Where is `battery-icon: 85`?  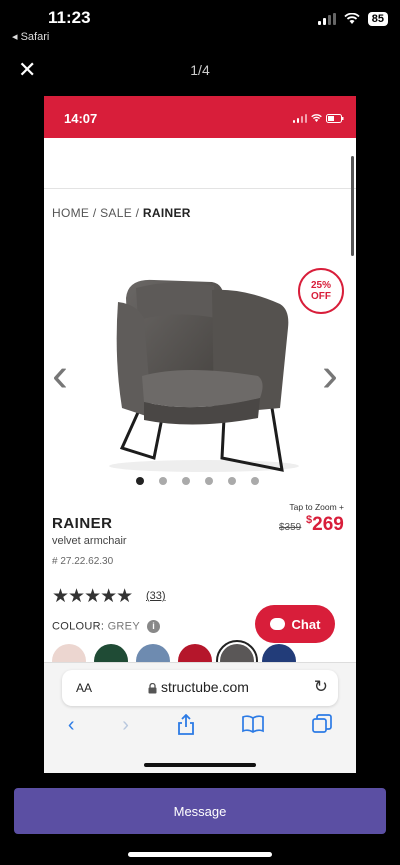
battery-icon: 85 is located at coordinates (377, 19).